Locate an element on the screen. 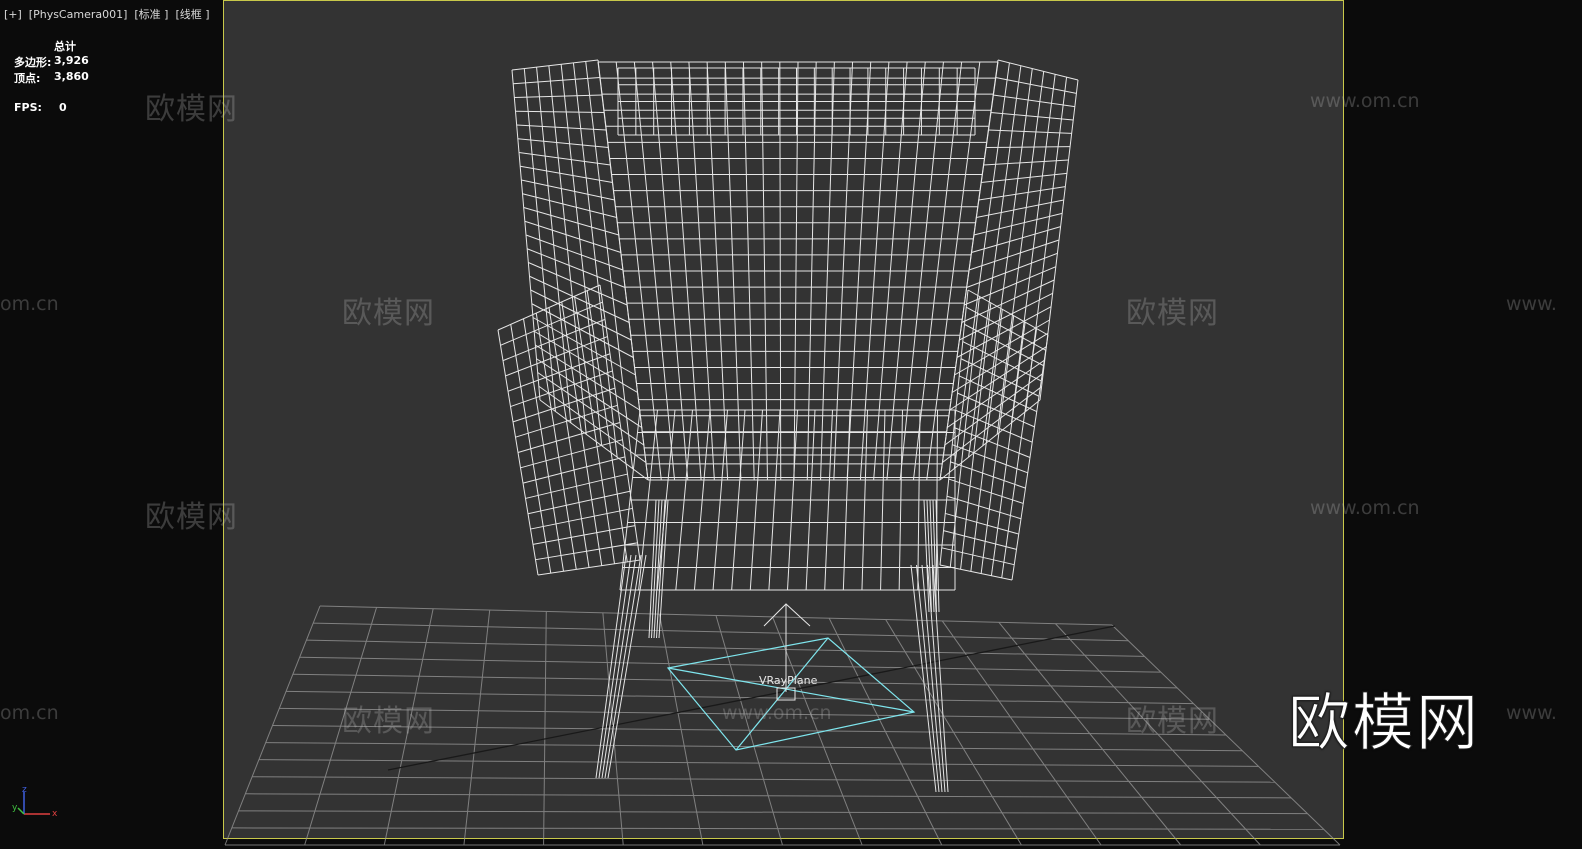 The width and height of the screenshot is (1582, 849). vray-plane is located at coordinates (791, 694).